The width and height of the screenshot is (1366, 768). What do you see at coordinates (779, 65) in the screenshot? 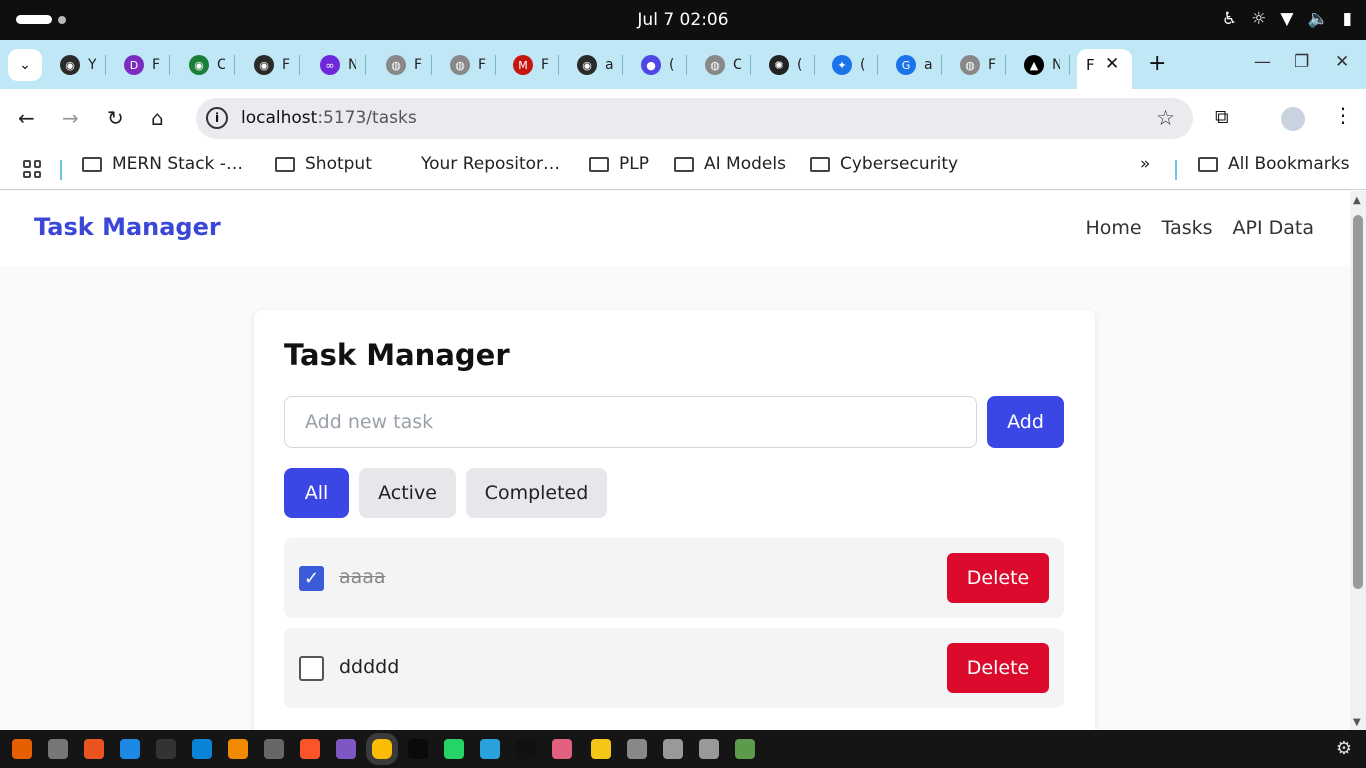
I see `tab-favicon-icon: ✺` at bounding box center [779, 65].